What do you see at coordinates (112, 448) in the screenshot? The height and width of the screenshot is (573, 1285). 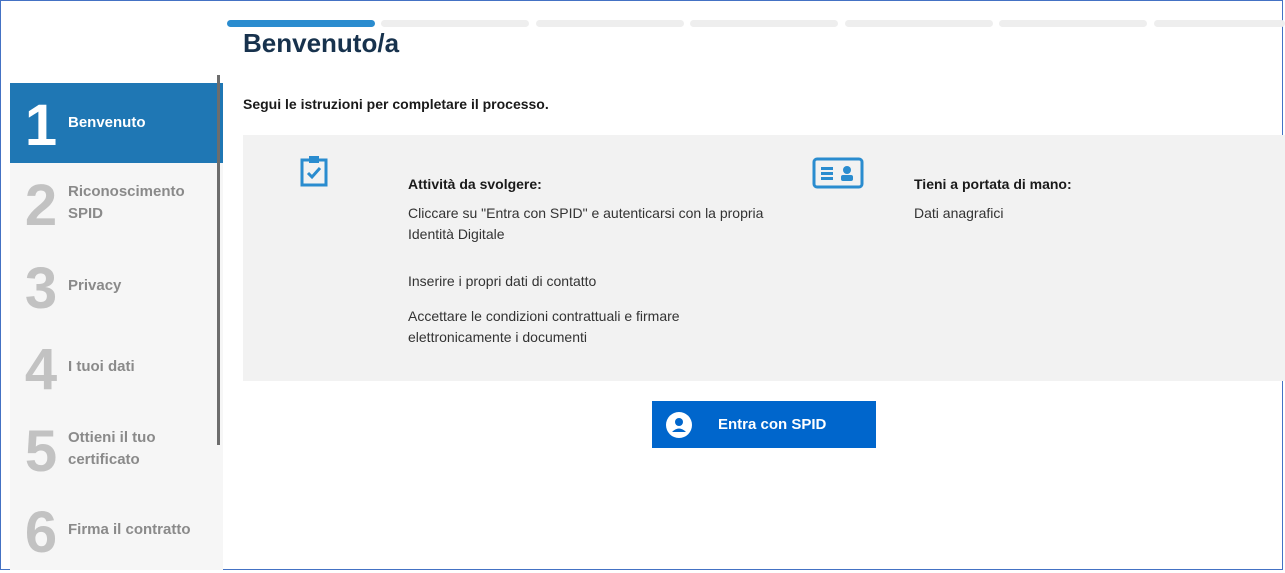 I see `step-label: Ottieni il tuo certificato` at bounding box center [112, 448].